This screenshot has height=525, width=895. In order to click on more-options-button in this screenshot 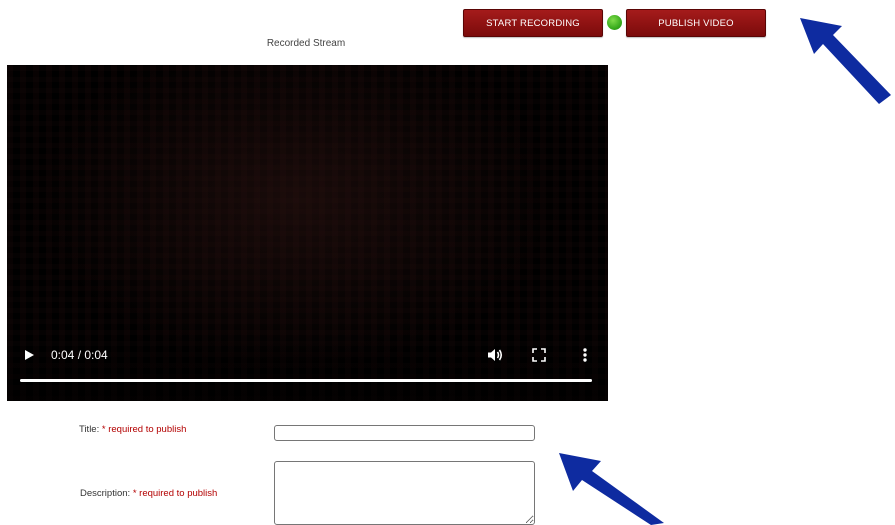, I will do `click(585, 355)`.